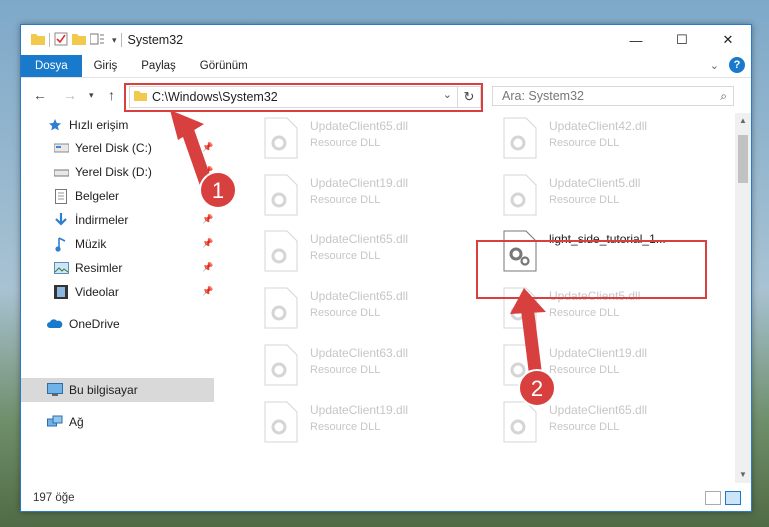  Describe the element at coordinates (303, 97) in the screenshot. I see `address-highlight-box` at that location.